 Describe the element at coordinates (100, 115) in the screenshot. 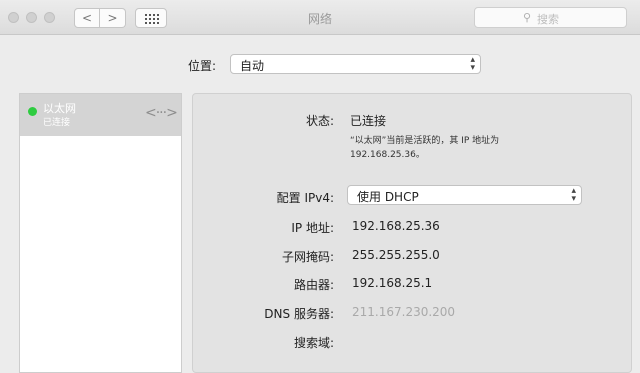

I see `service-item-ethernet: 以太网 已连接 <···>` at that location.